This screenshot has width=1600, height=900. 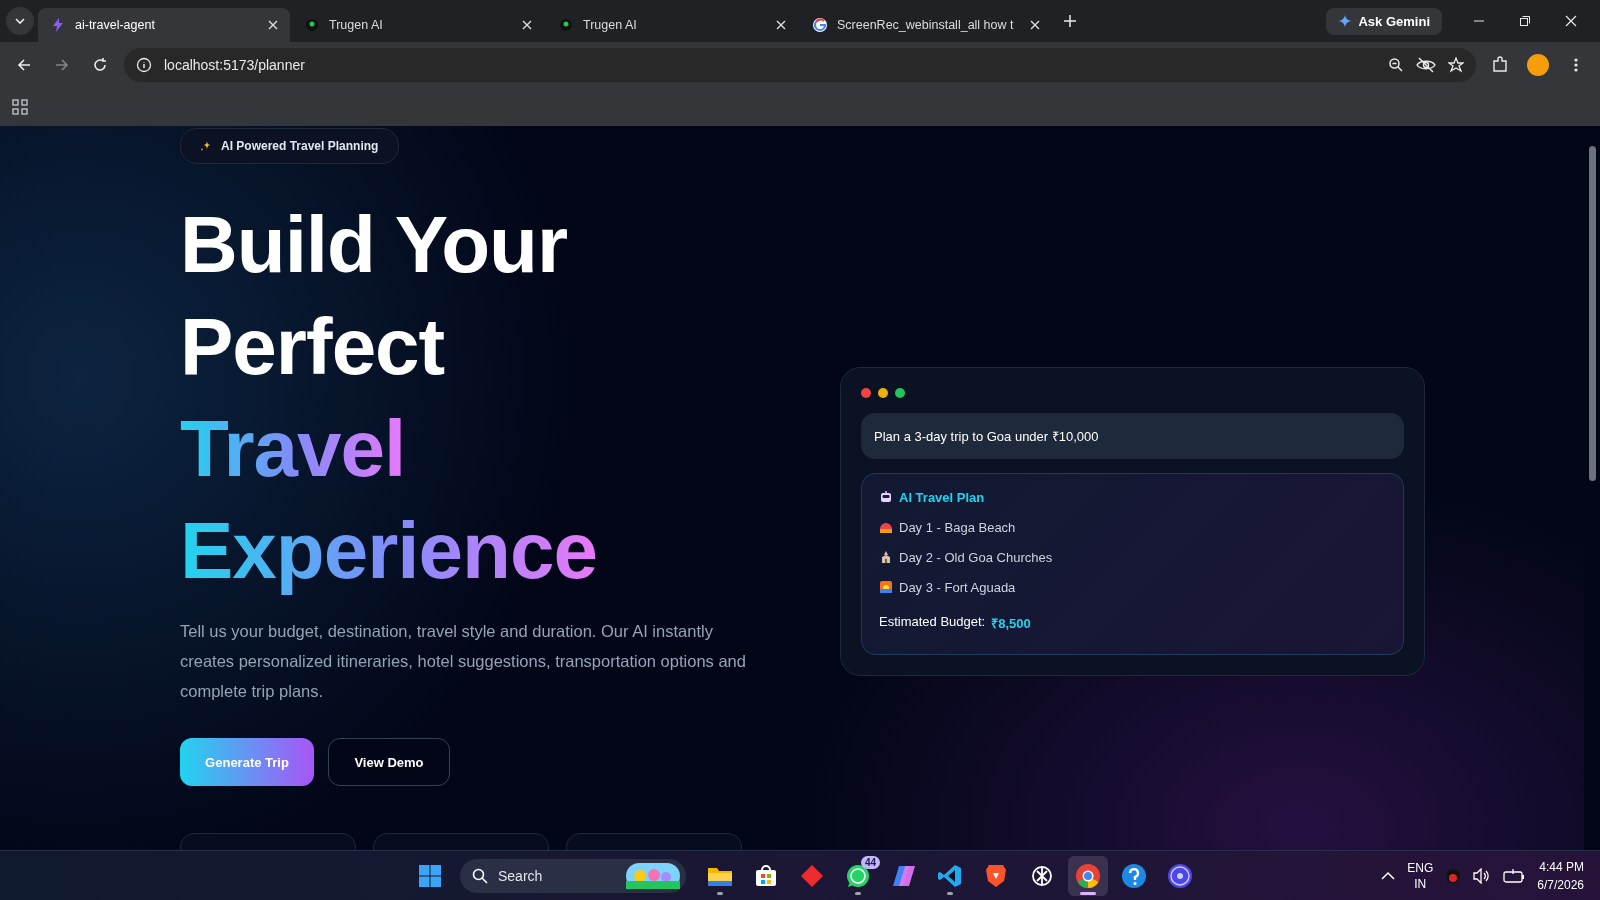 I want to click on zoom-icon, so click(x=1396, y=65).